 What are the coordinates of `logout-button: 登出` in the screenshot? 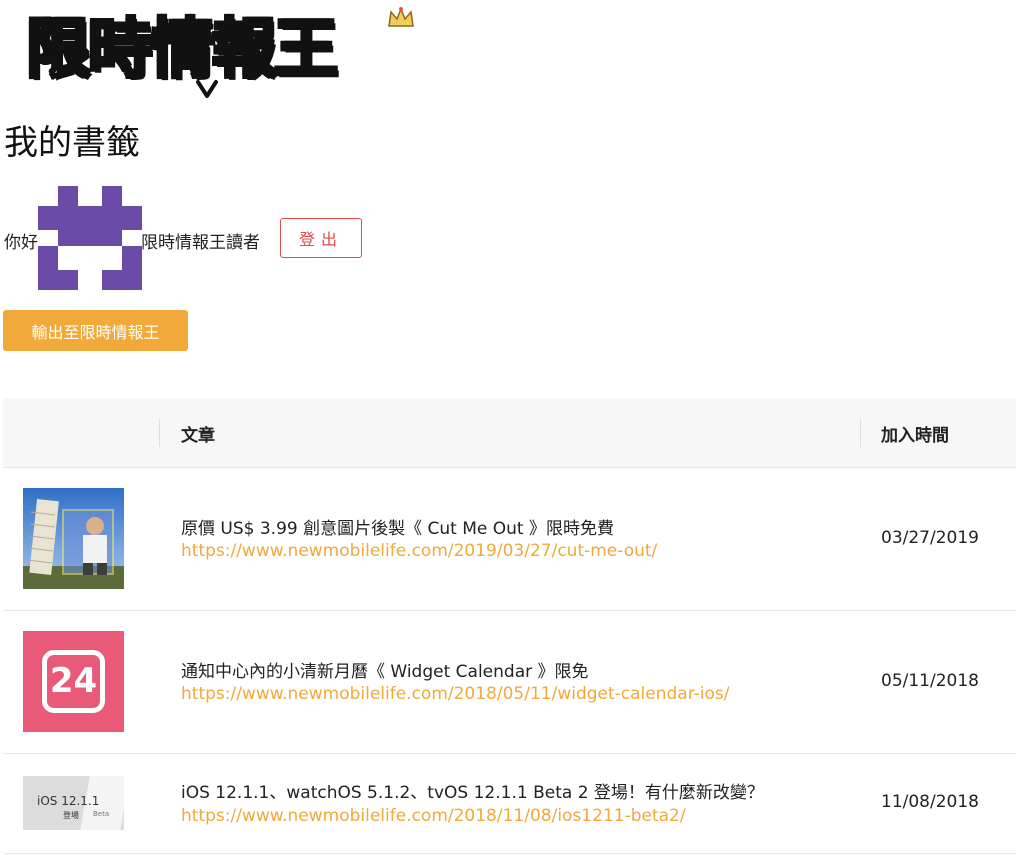 It's located at (321, 238).